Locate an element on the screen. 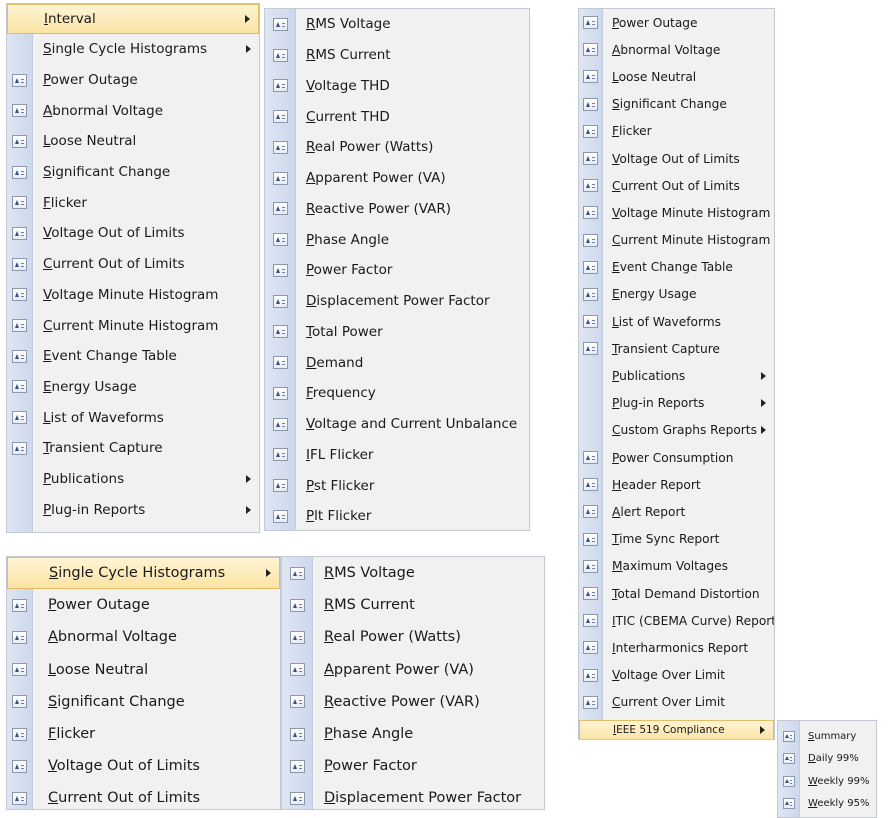 The image size is (890, 818). menu-item-voltage-and-current-unbalance: Voltage and Current Unbalance is located at coordinates (397, 424).